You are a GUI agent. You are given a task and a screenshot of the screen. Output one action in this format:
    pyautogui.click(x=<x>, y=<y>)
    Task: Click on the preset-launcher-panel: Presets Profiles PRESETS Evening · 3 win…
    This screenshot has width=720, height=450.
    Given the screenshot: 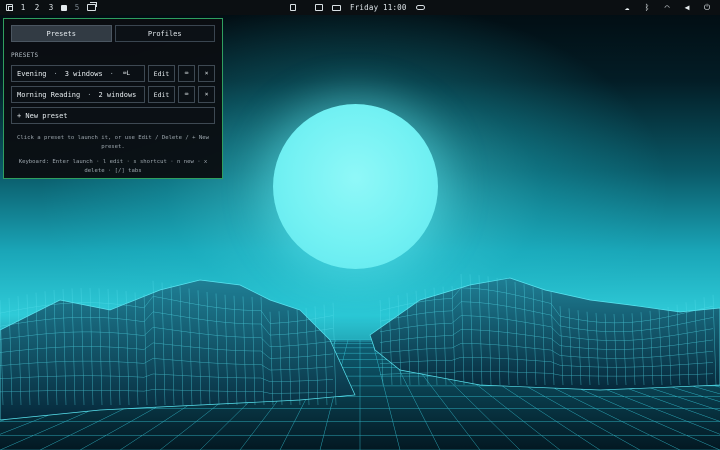 What is the action you would take?
    pyautogui.click(x=113, y=98)
    